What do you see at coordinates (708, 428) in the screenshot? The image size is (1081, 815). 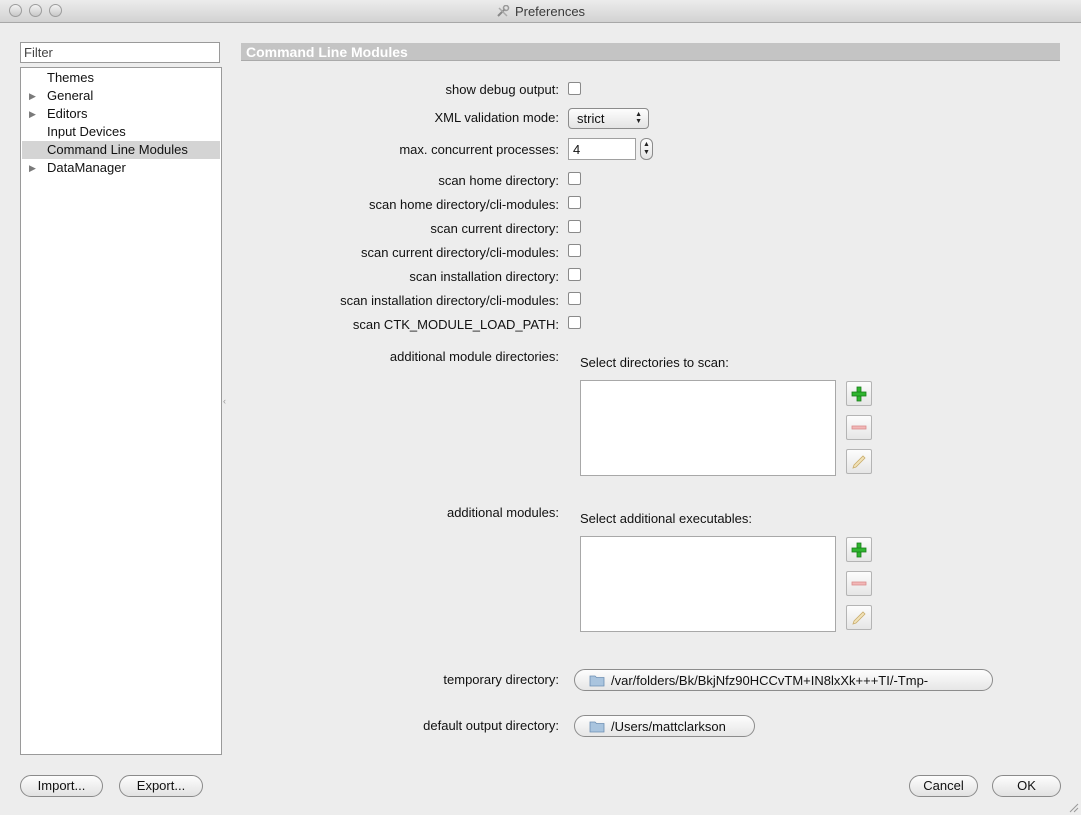 I see `additional-dirs-list` at bounding box center [708, 428].